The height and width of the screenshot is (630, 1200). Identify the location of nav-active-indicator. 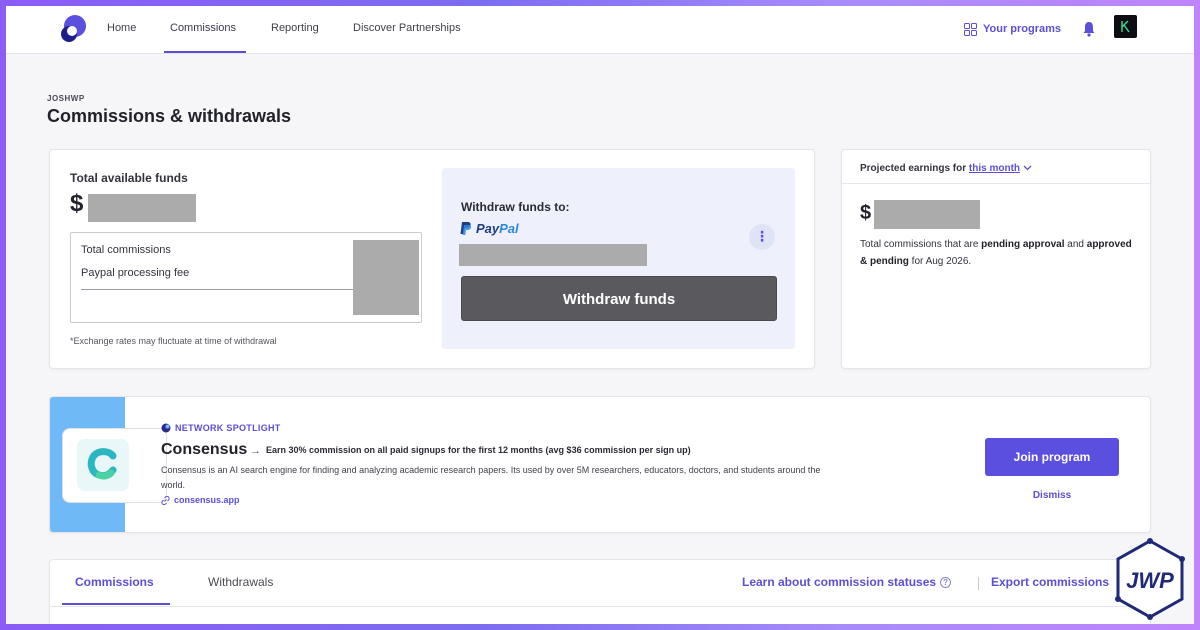
(205, 52).